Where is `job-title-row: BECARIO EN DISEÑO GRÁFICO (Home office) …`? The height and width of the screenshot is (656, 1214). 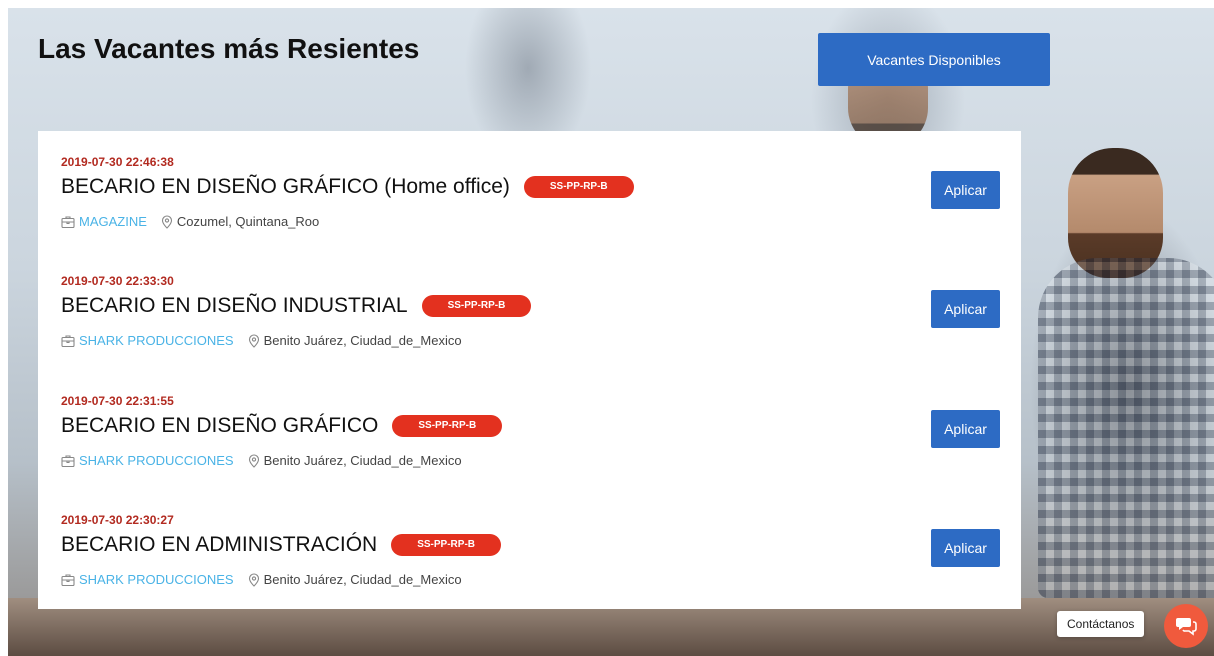
job-title-row: BECARIO EN DISEÑO GRÁFICO (Home office) … is located at coordinates (347, 187).